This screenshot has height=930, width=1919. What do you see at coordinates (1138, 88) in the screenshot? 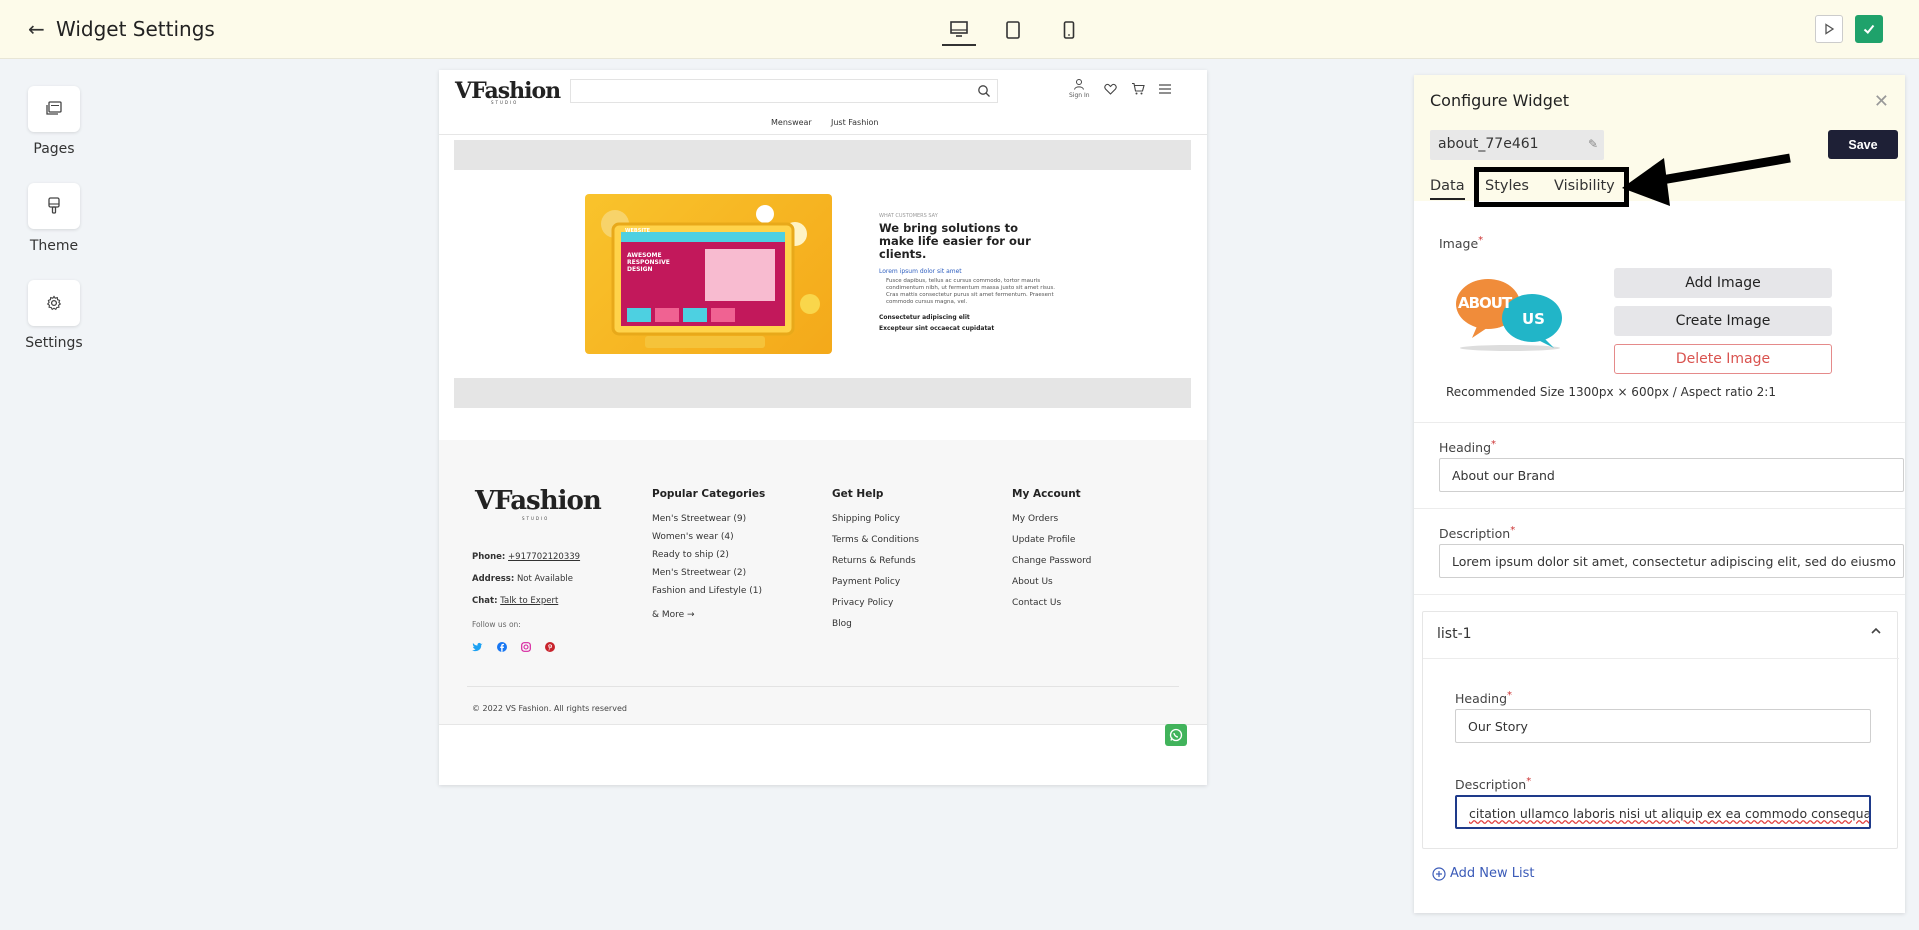
I see `cart-icon` at bounding box center [1138, 88].